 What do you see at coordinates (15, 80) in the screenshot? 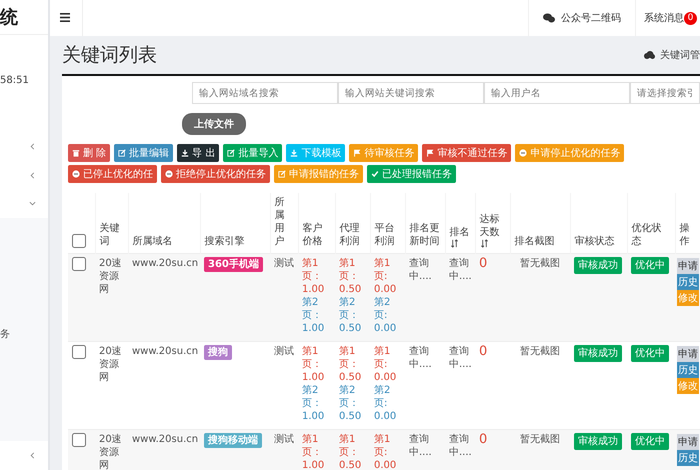
I see `clock-text: 58:51` at bounding box center [15, 80].